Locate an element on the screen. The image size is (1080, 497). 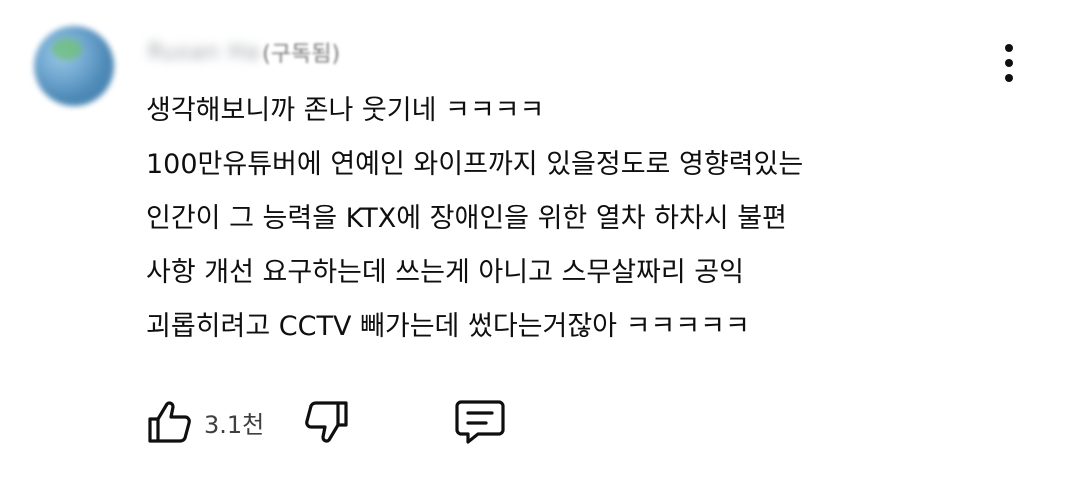
thumbs-down-icon is located at coordinates (326, 422).